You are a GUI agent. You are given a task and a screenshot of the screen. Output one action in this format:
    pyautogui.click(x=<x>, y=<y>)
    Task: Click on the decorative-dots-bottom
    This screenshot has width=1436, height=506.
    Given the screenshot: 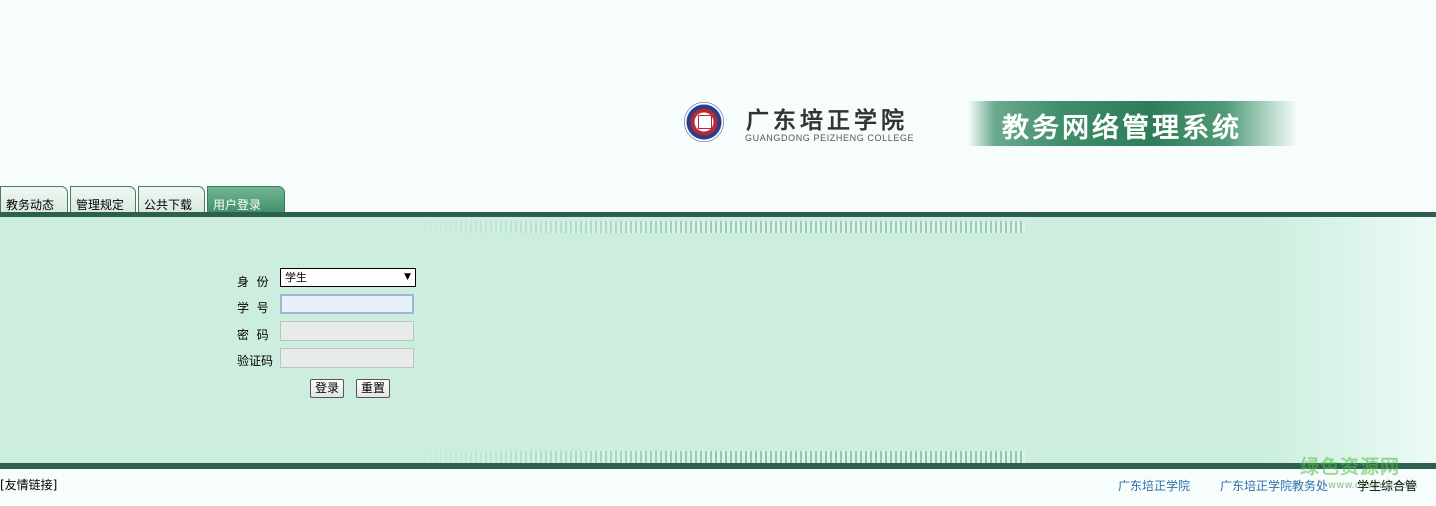 What is the action you would take?
    pyautogui.click(x=717, y=457)
    